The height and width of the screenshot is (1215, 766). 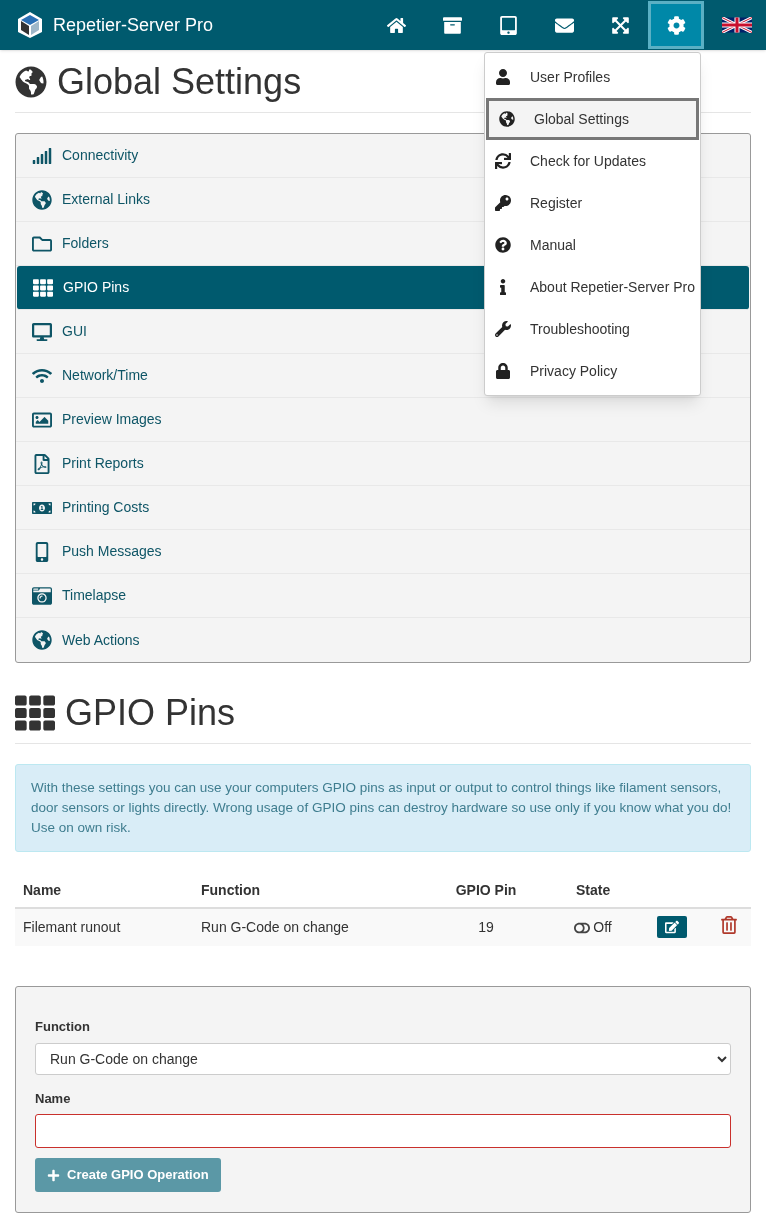 I want to click on signal-icon, so click(x=42, y=155).